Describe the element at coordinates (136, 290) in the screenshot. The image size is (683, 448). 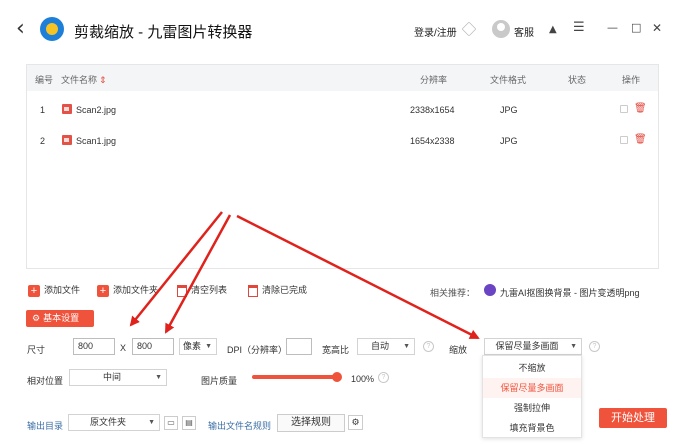
I see `add-folder-label: 添加文件夹` at that location.